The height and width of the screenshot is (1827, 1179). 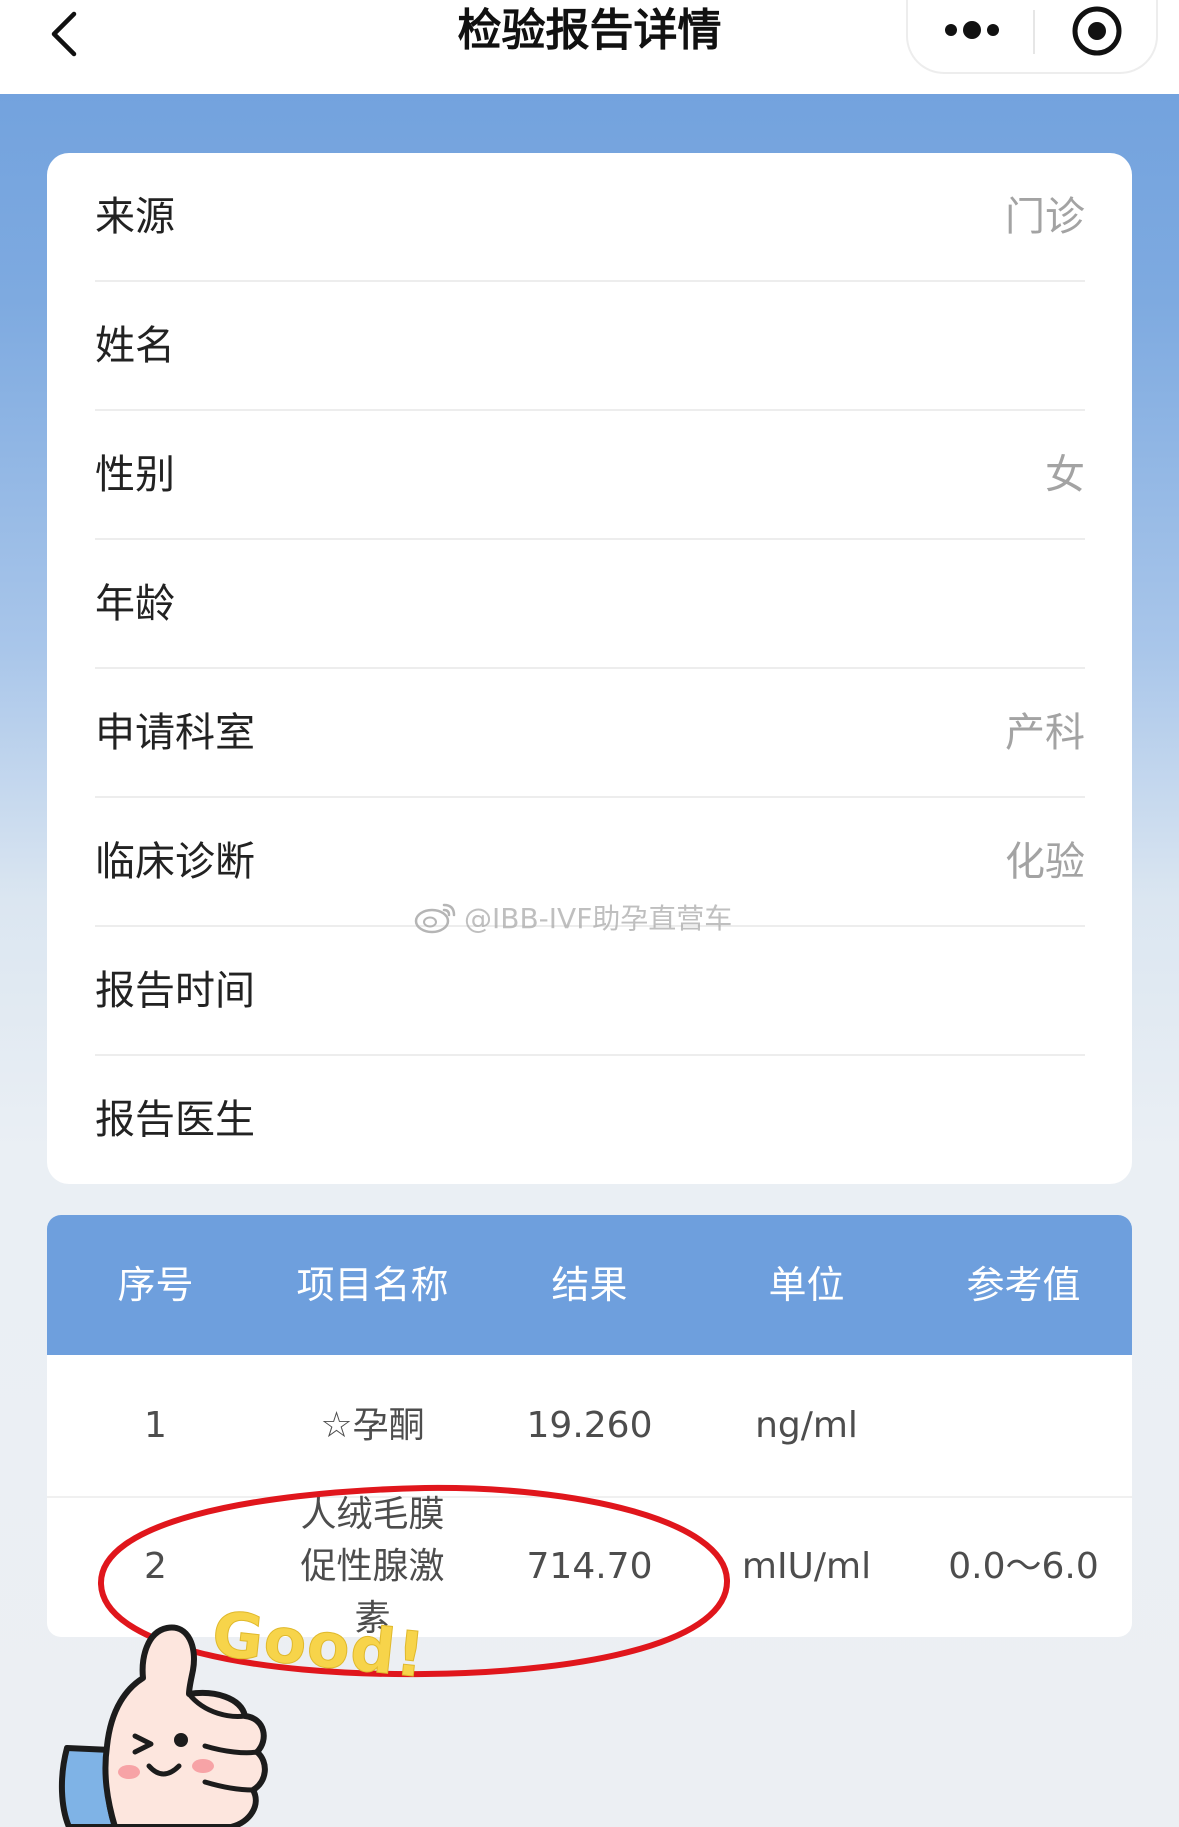 I want to click on info-row-name: 姓名, so click(x=590, y=346).